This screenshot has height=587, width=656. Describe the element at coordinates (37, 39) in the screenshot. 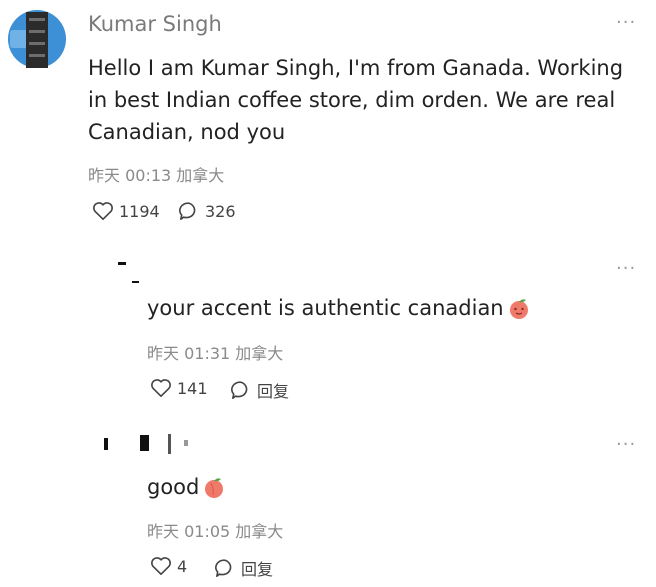

I see `avatar` at that location.